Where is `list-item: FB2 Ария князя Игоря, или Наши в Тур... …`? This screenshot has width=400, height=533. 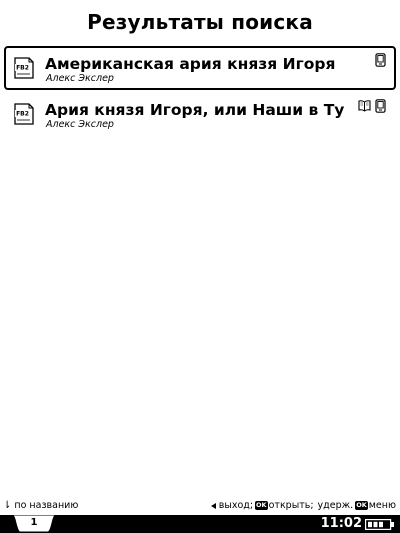 list-item: FB2 Ария князя Игоря, или Наши в Тур... … is located at coordinates (200, 114).